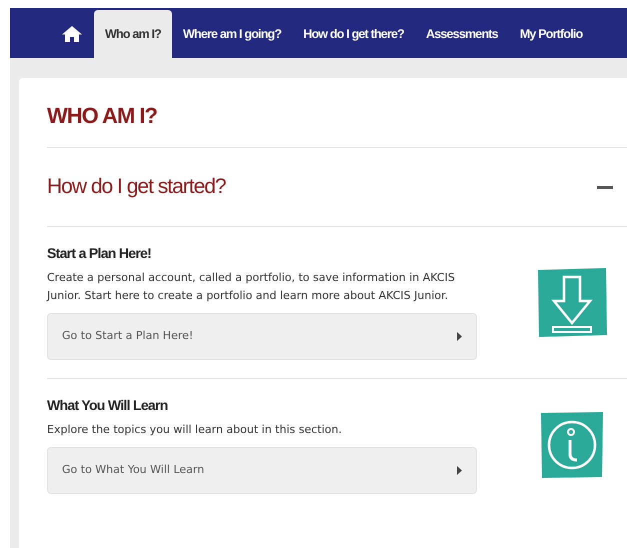 This screenshot has width=627, height=548. Describe the element at coordinates (572, 445) in the screenshot. I see `info-icon` at that location.